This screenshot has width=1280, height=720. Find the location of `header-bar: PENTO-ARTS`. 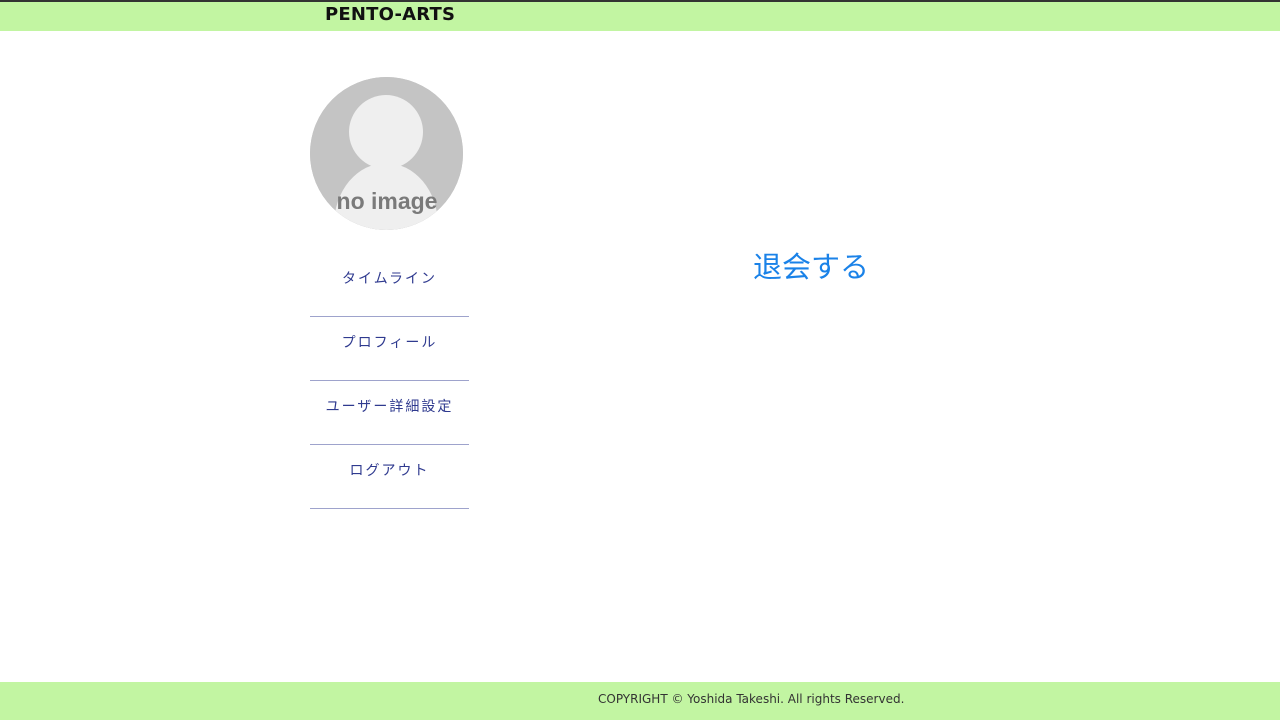

header-bar: PENTO-ARTS is located at coordinates (640, 15).